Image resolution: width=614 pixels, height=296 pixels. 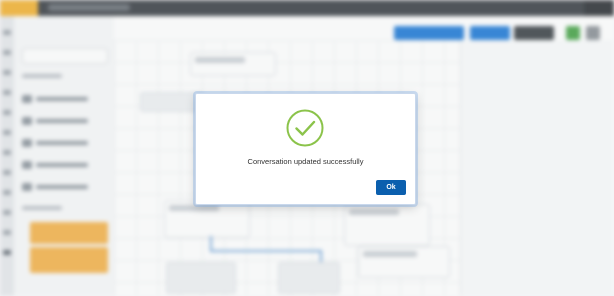 What do you see at coordinates (305, 149) in the screenshot?
I see `success-dialog: Conversation updated successfully Ok` at bounding box center [305, 149].